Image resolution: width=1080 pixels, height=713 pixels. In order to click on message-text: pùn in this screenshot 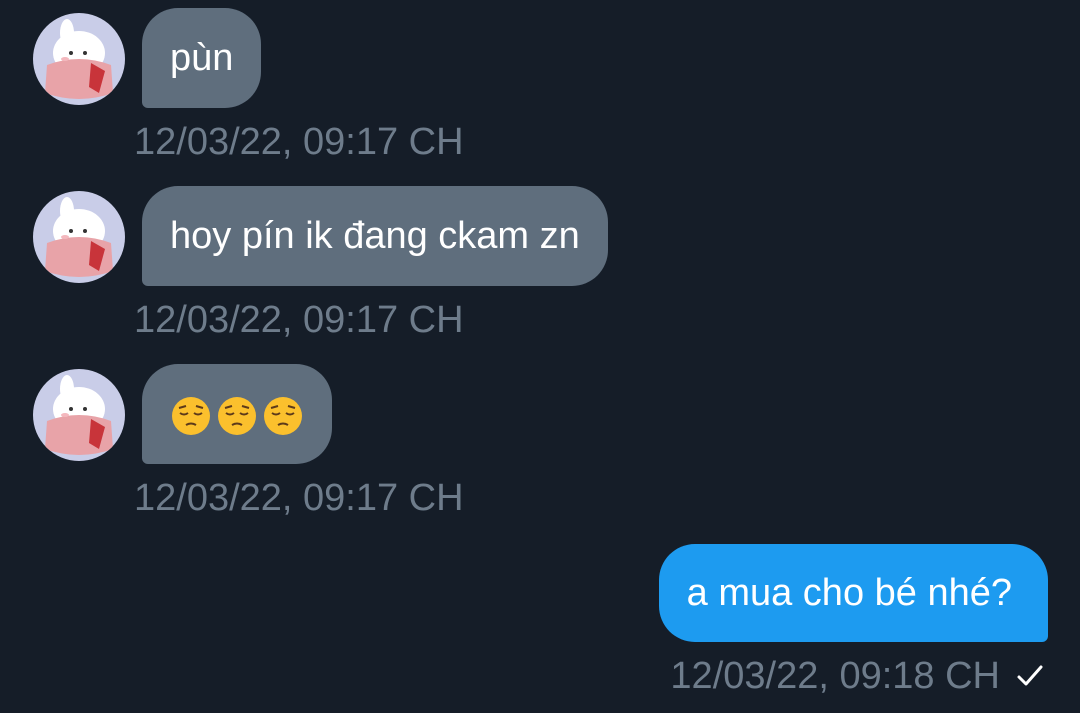, I will do `click(202, 58)`.